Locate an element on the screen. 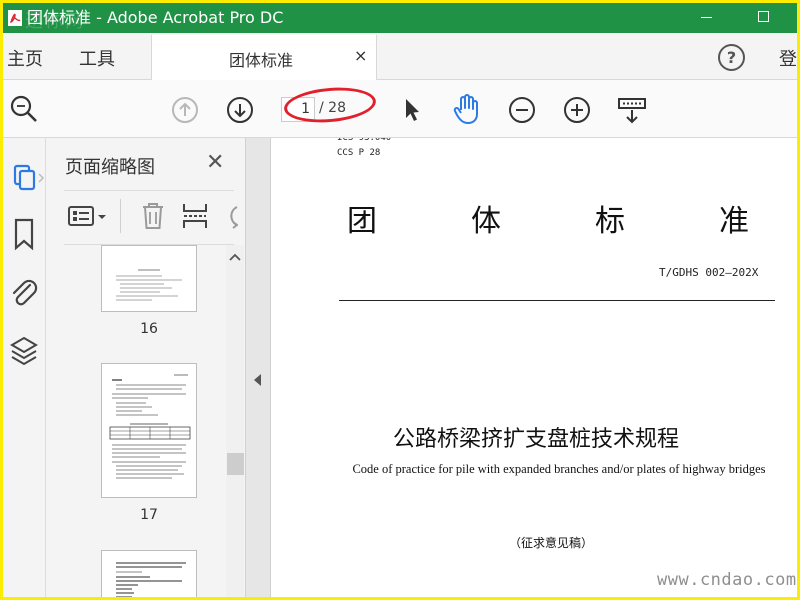  layers-icon is located at coordinates (24, 352).